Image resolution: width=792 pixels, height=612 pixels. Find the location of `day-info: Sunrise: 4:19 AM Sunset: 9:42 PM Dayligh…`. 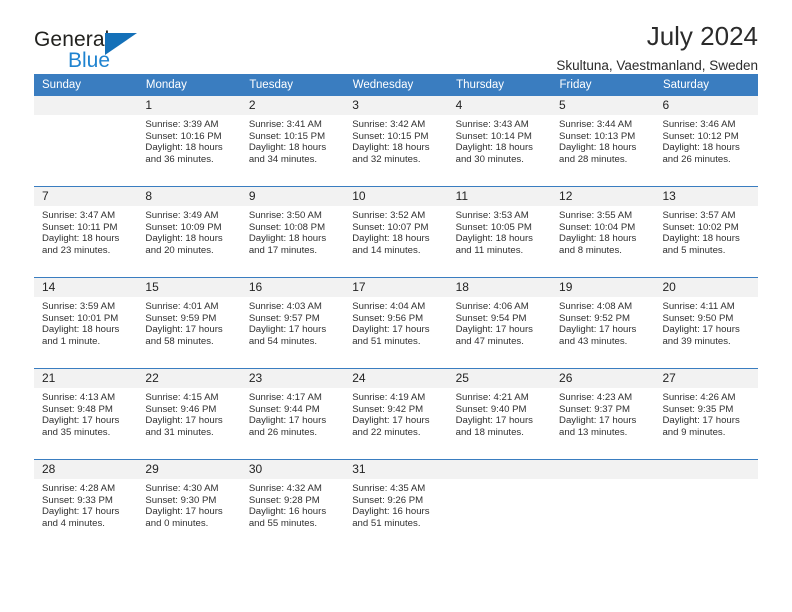

day-info: Sunrise: 4:19 AM Sunset: 9:42 PM Dayligh… is located at coordinates (395, 413).